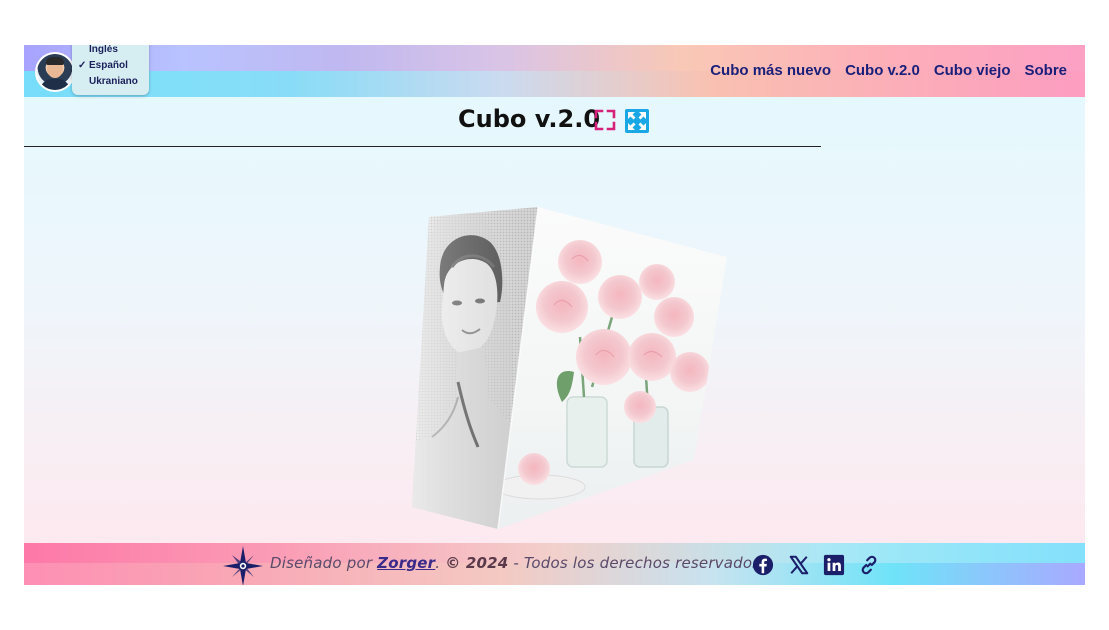 The height and width of the screenshot is (630, 1109). Describe the element at coordinates (763, 565) in the screenshot. I see `facebook-icon` at that location.